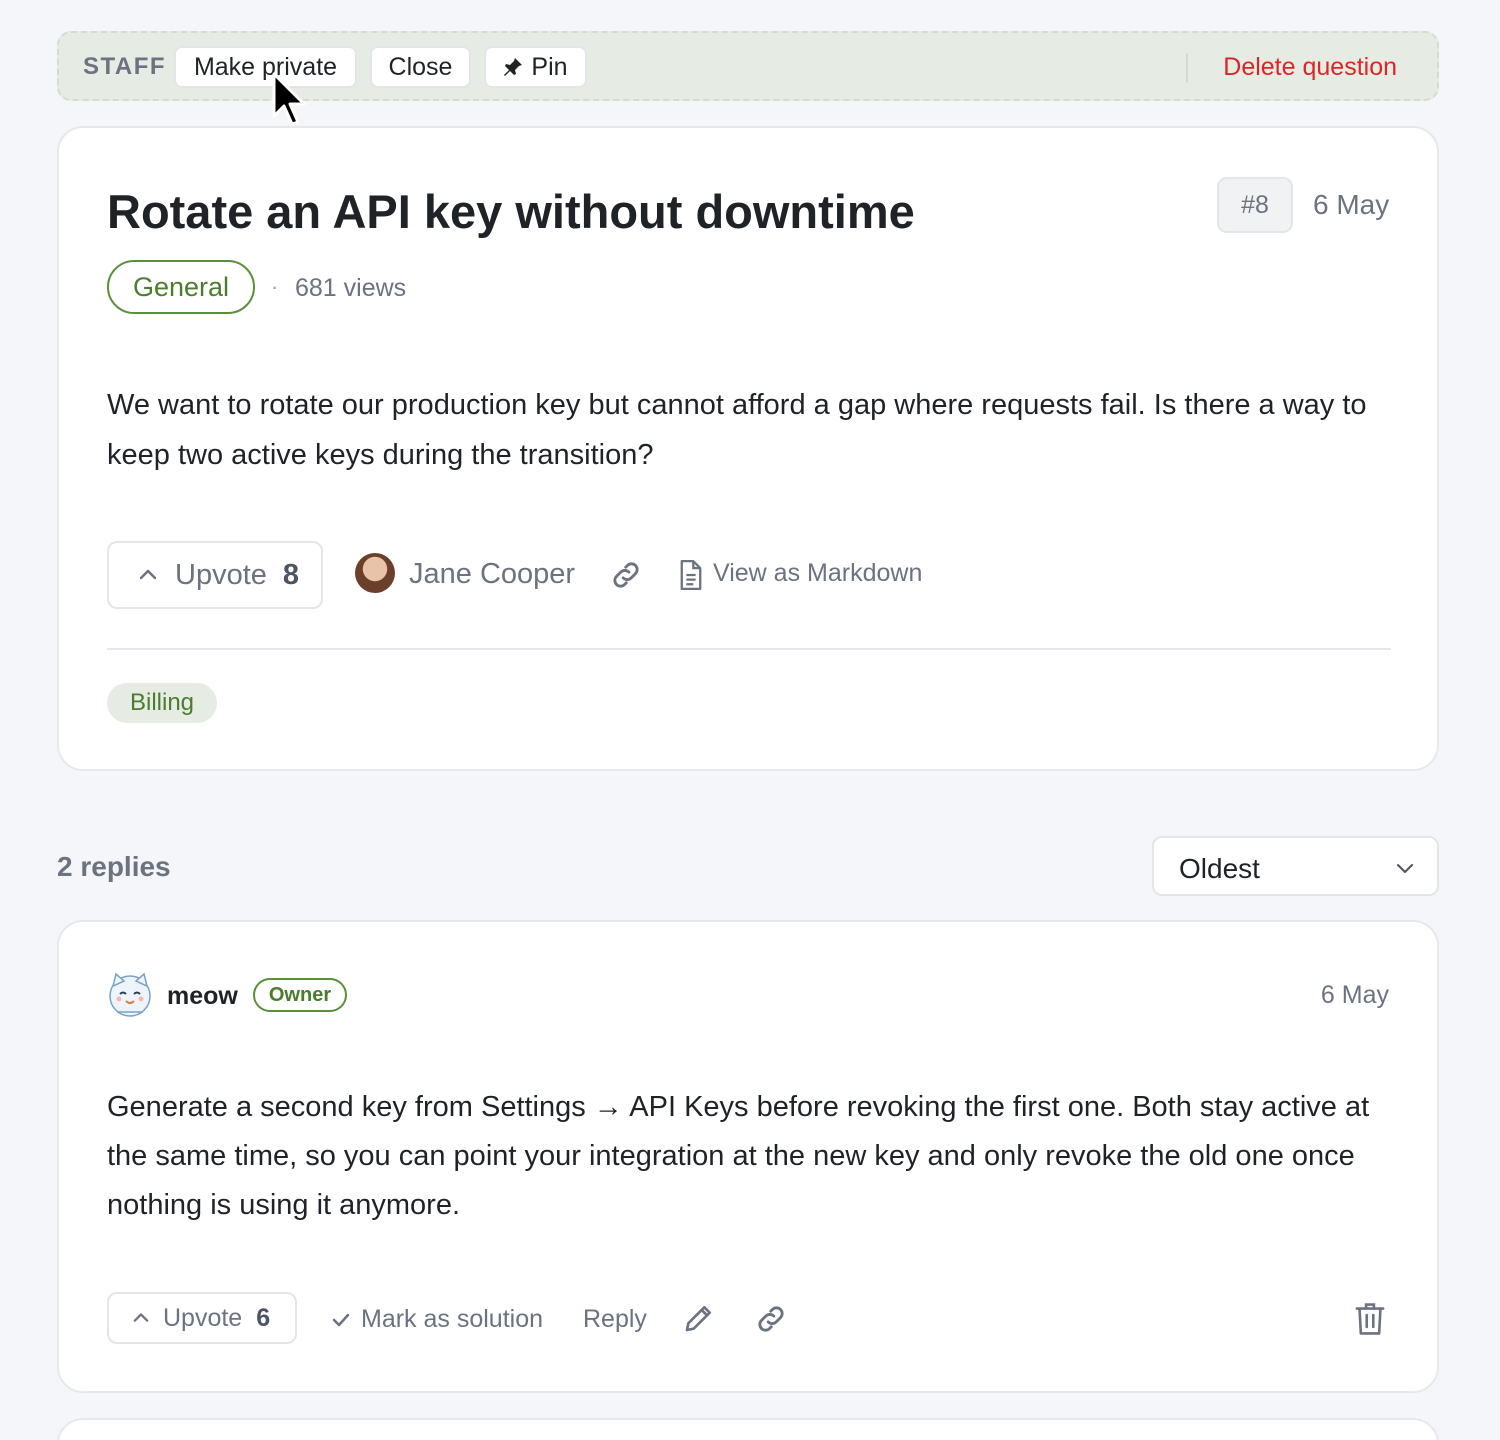 The image size is (1500, 1440). What do you see at coordinates (1405, 868) in the screenshot?
I see `chevron-down-icon` at bounding box center [1405, 868].